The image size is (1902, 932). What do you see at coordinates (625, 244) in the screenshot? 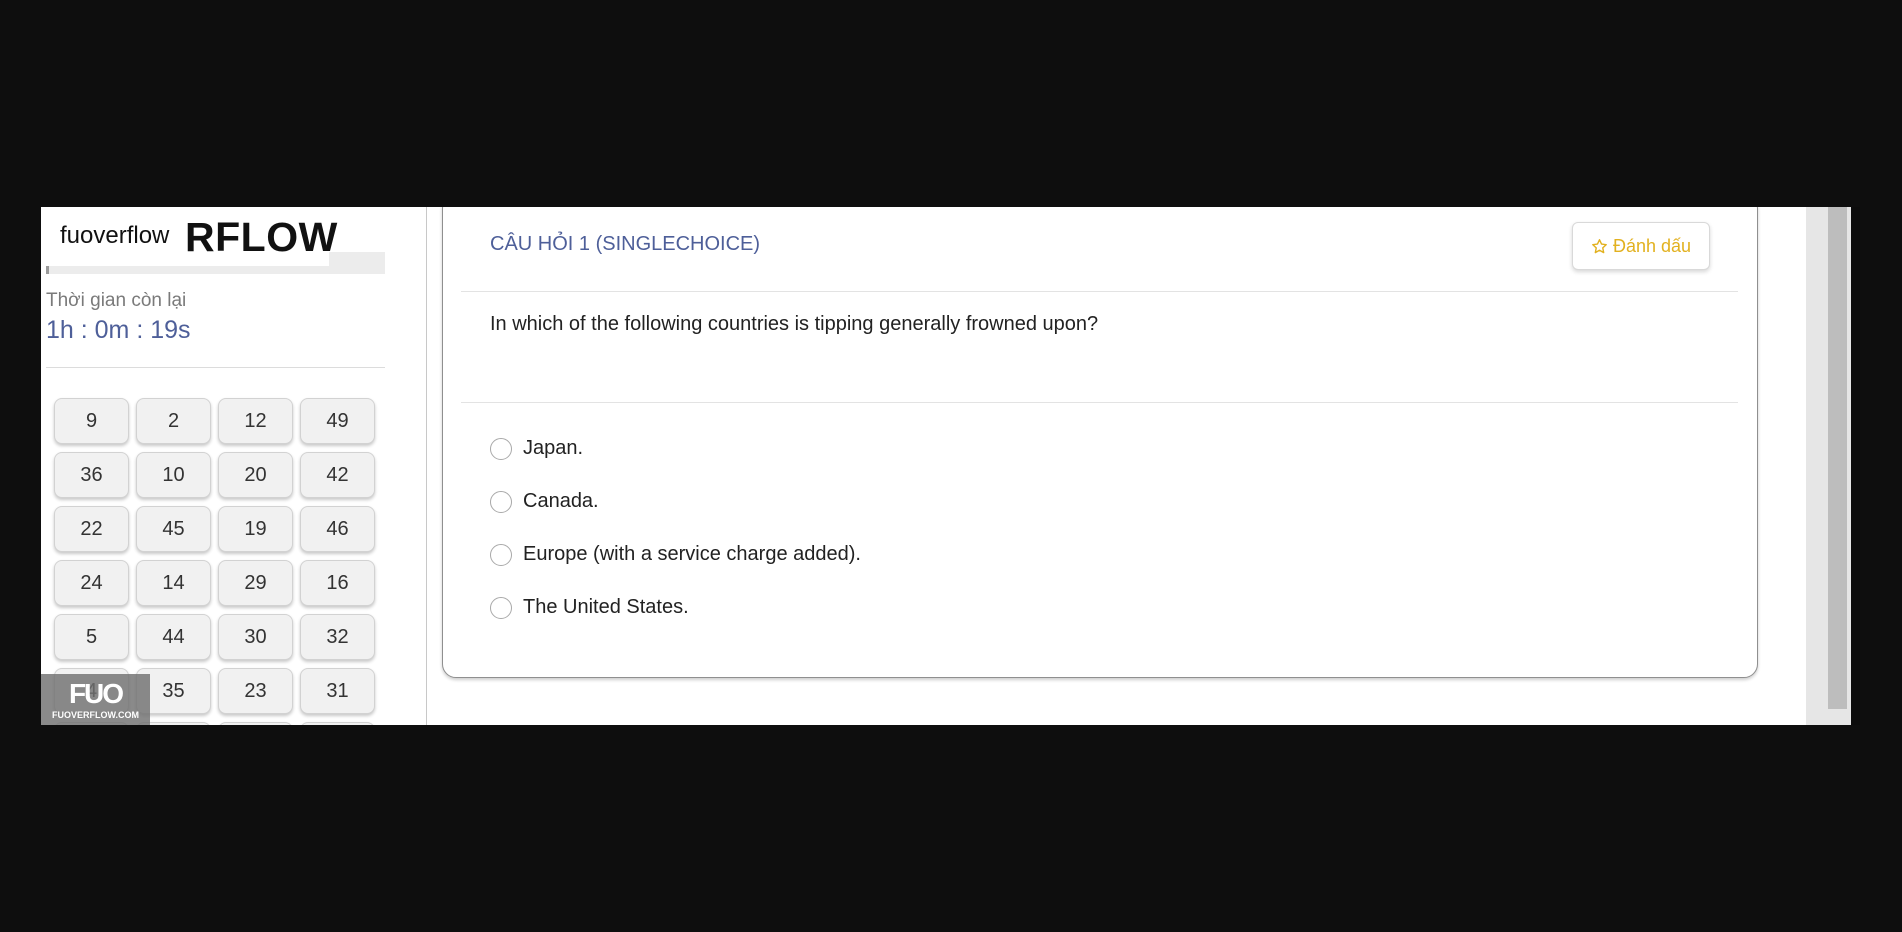
I see `question-title: CÂU HỎI 1 (SINGLECHOICE)` at bounding box center [625, 244].